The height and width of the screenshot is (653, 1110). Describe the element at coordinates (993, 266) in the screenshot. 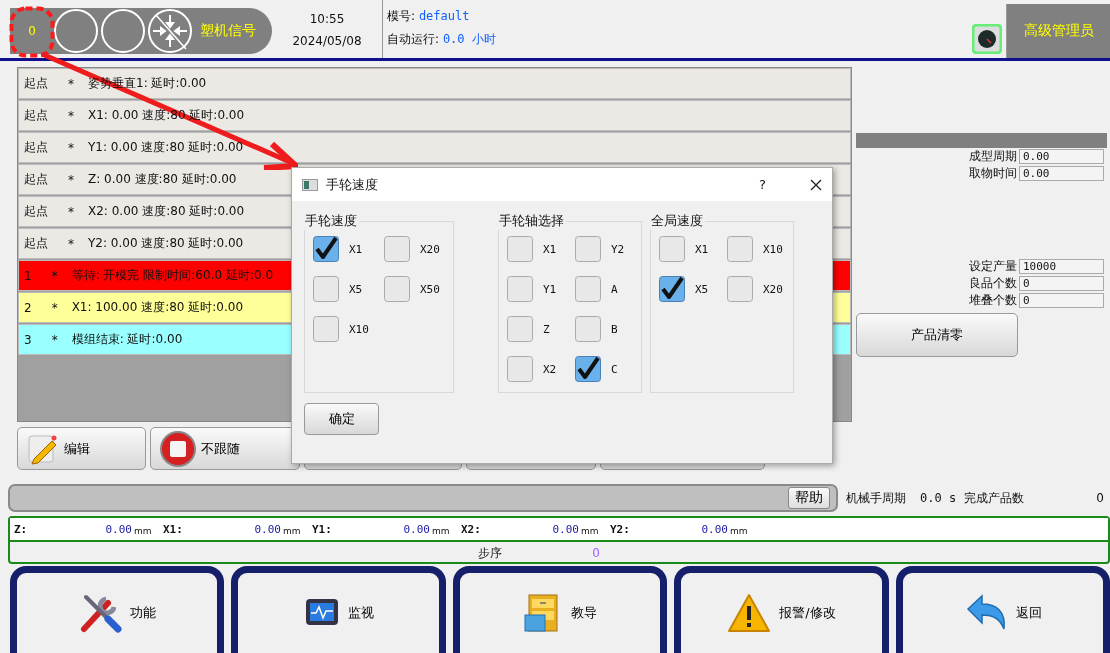

I see `field-label: 设定产量` at that location.